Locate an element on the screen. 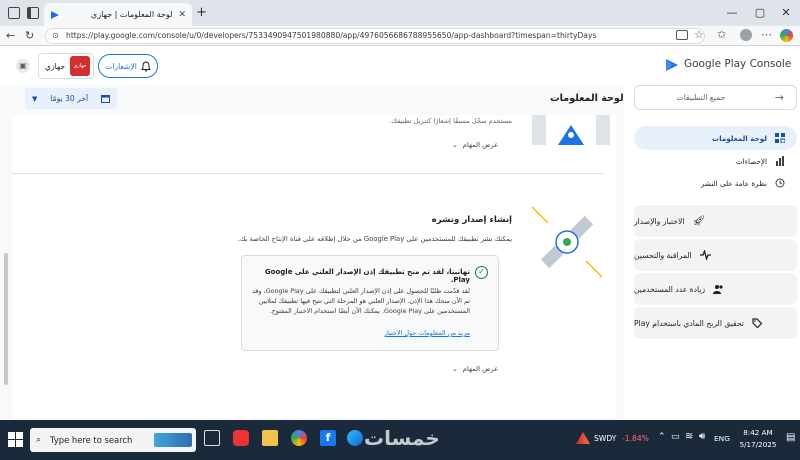 The width and height of the screenshot is (800, 460). notifications-button: الإشعارات is located at coordinates (128, 66).